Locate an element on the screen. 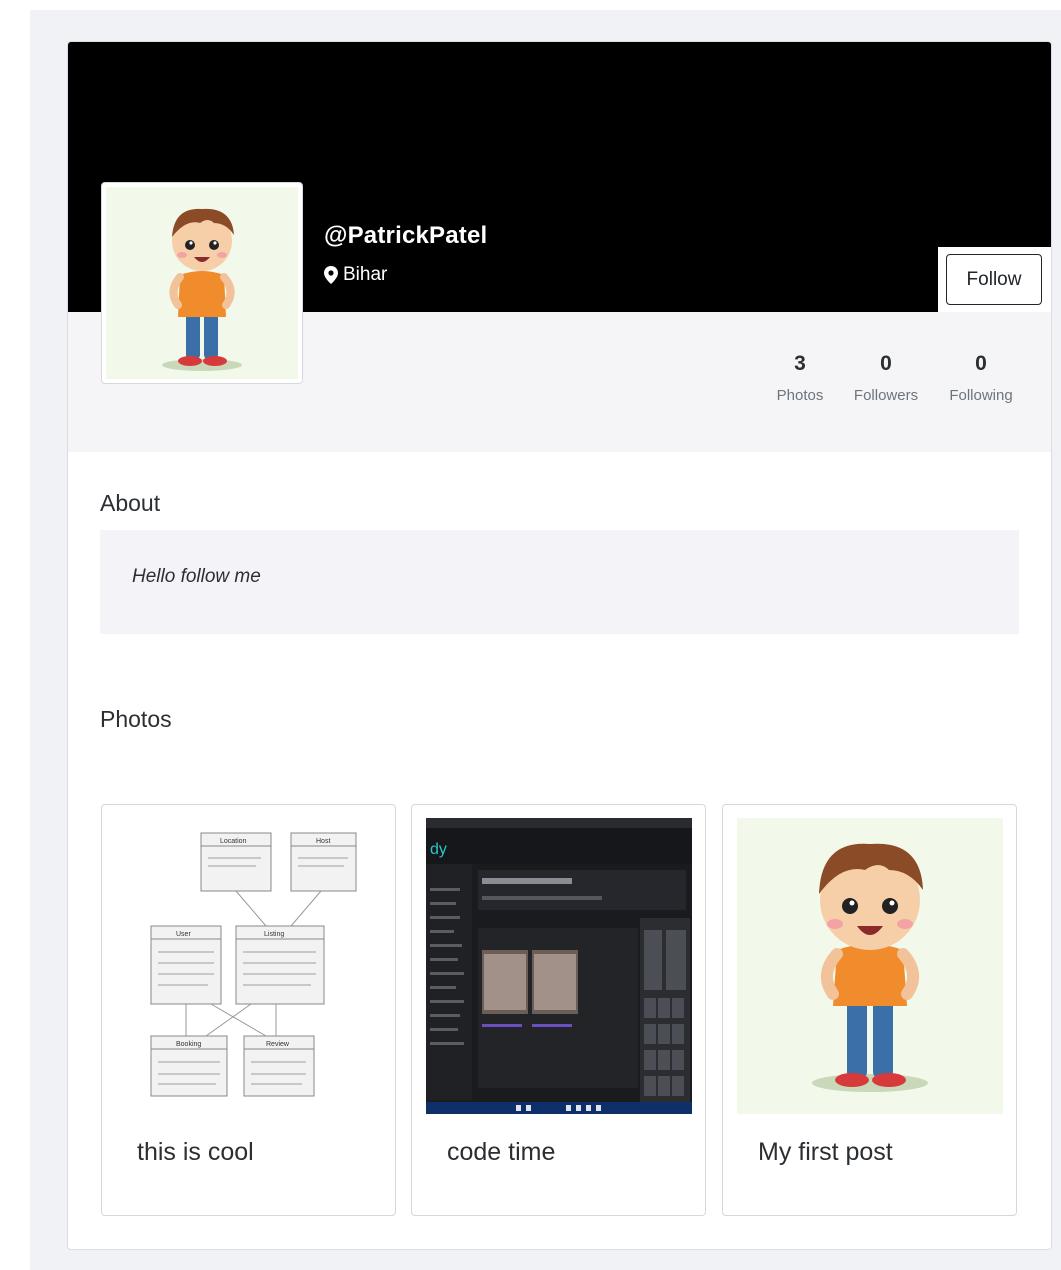  uml-host-label: Host is located at coordinates (323, 841).